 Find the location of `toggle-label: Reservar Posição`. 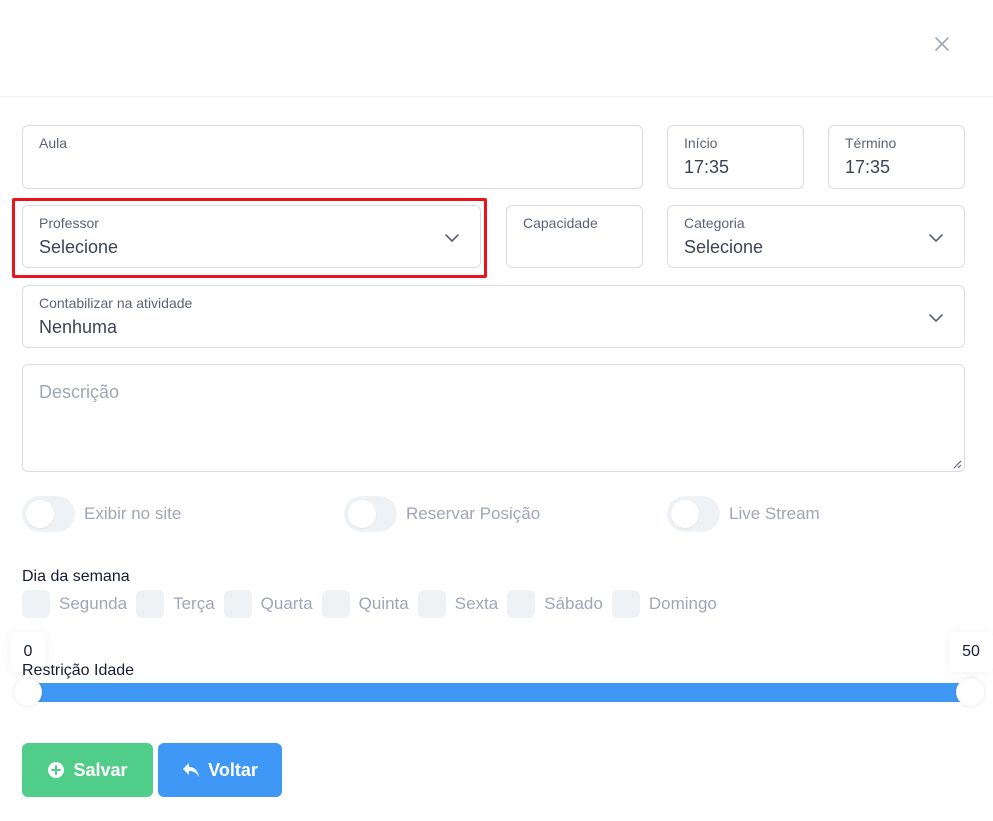

toggle-label: Reservar Posição is located at coordinates (473, 513).